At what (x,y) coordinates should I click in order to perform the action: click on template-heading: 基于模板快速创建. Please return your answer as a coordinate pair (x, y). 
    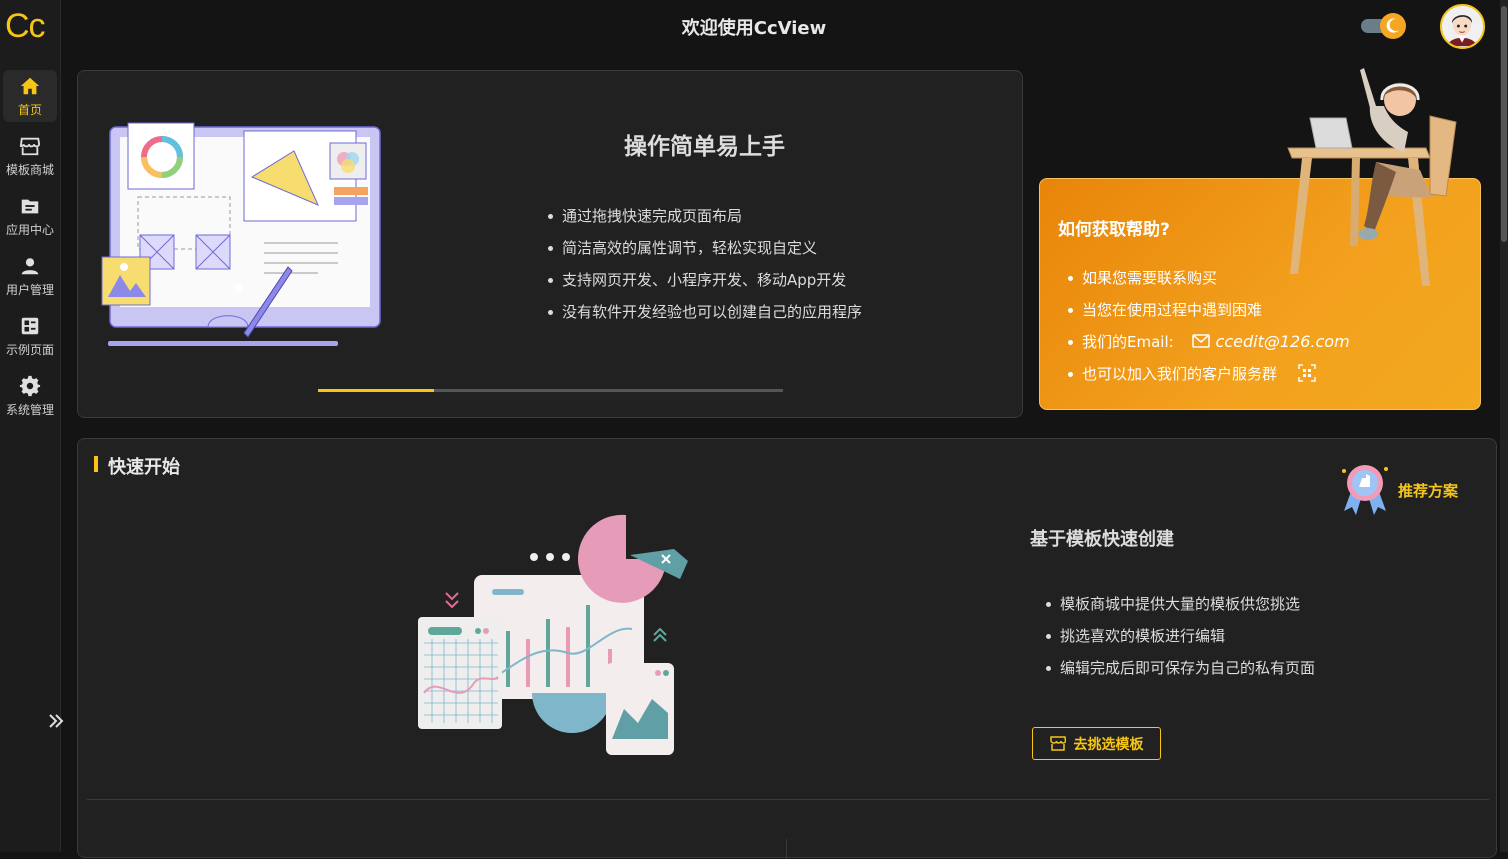
    Looking at the image, I should click on (1102, 539).